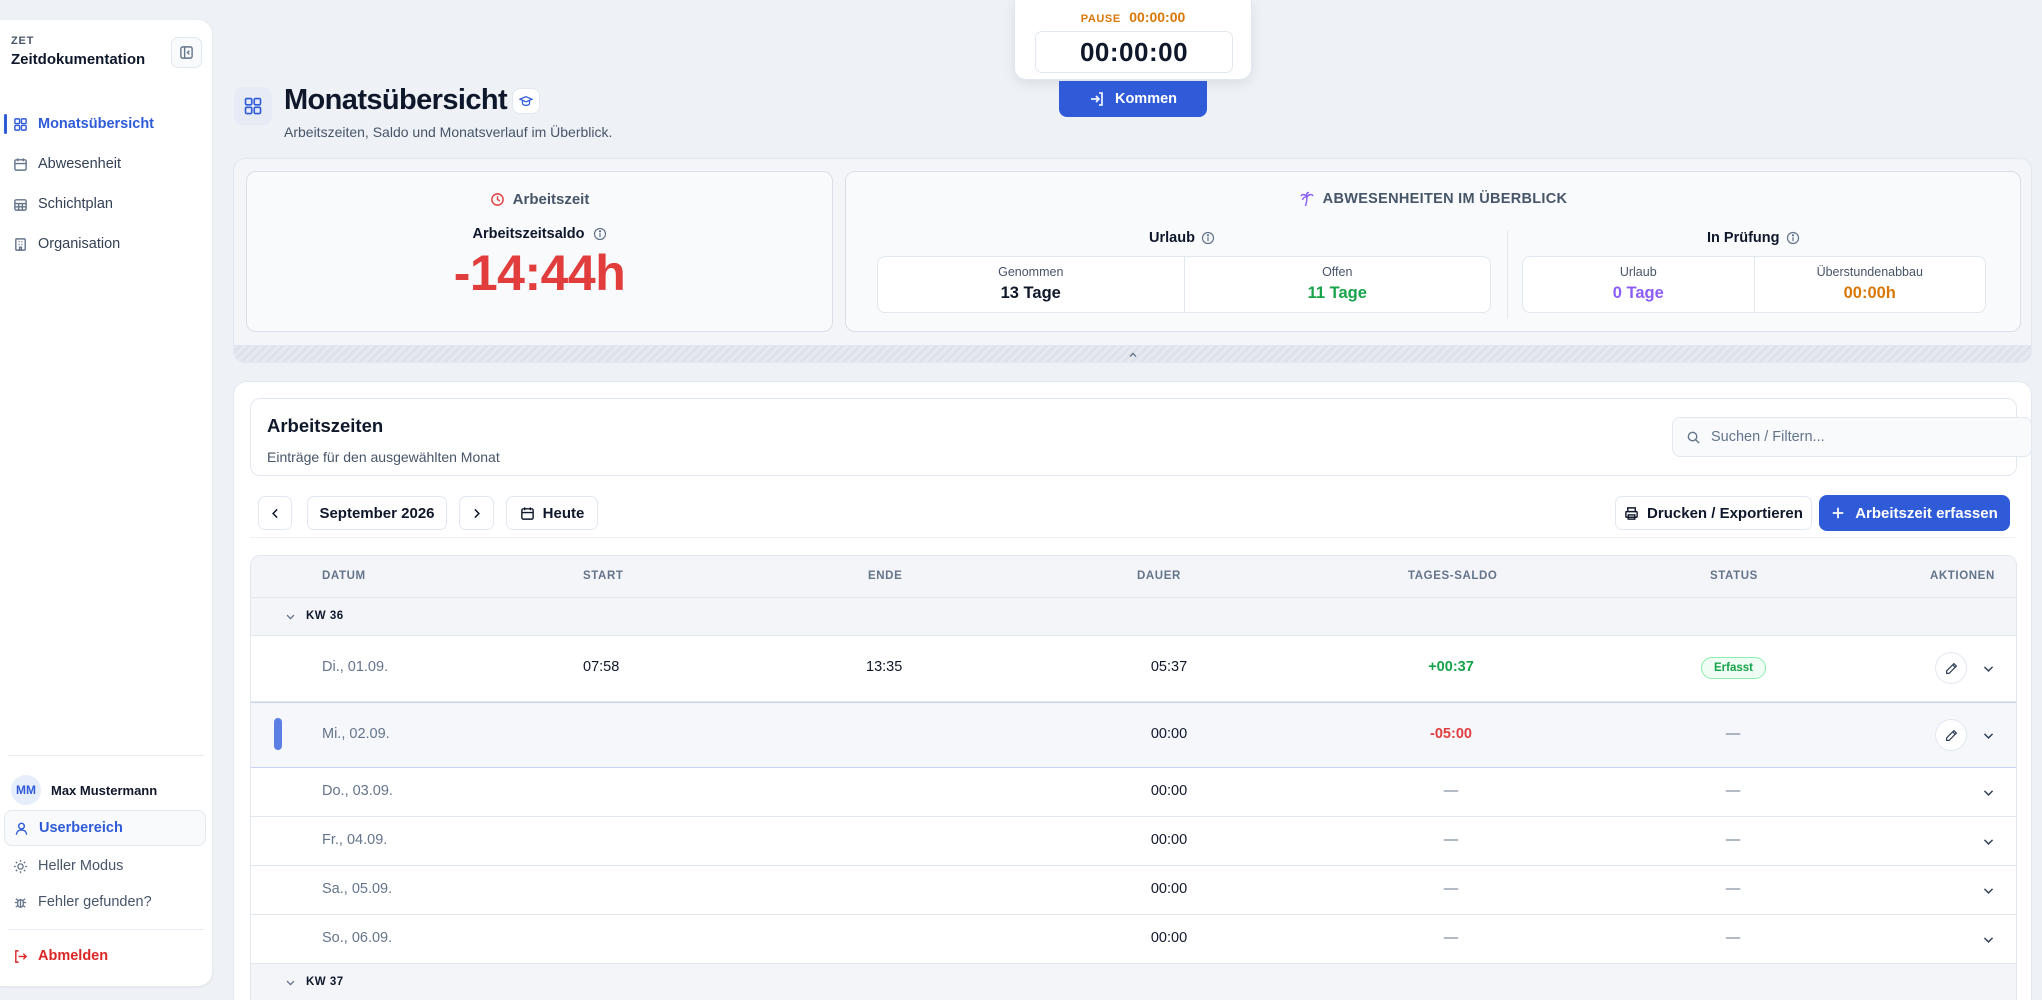  What do you see at coordinates (26, 790) in the screenshot?
I see `avatar: MM` at bounding box center [26, 790].